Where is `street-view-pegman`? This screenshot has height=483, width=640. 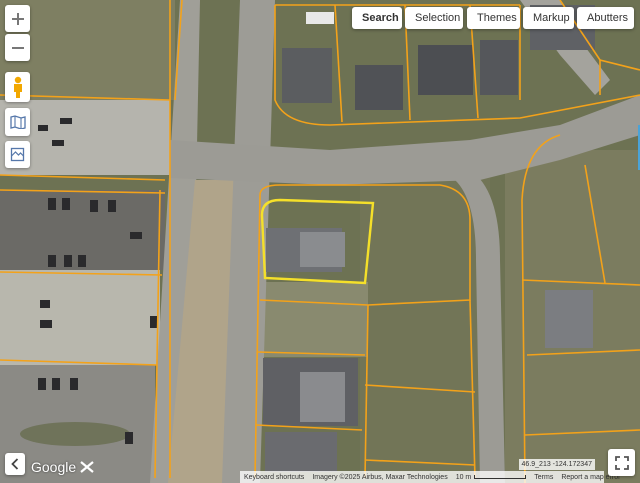
street-view-pegman is located at coordinates (17, 87).